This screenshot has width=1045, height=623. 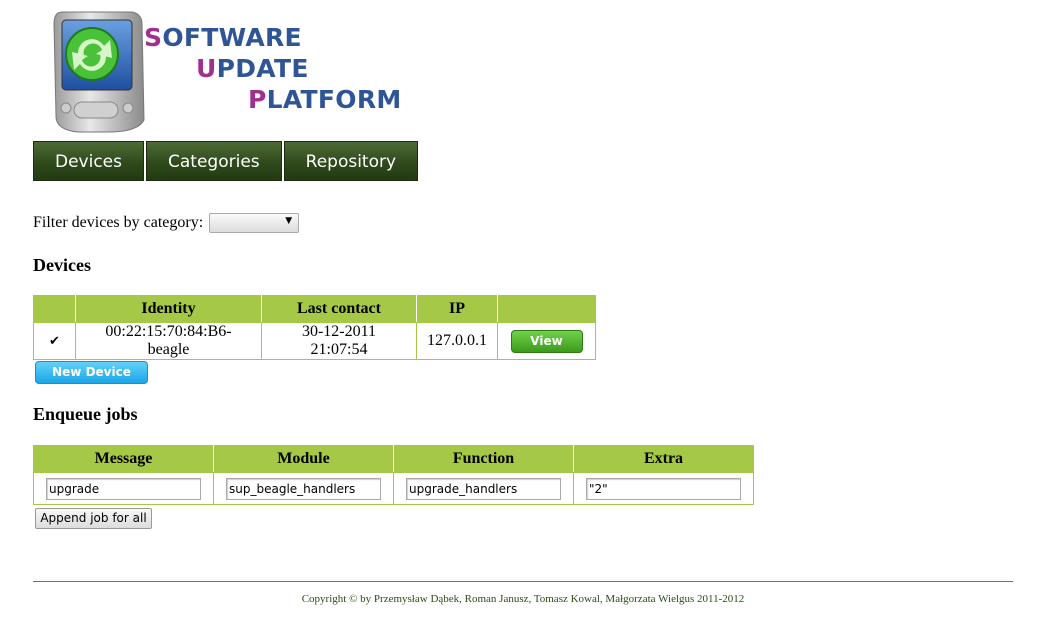 I want to click on filter-label: Filter devices by category:, so click(x=118, y=222).